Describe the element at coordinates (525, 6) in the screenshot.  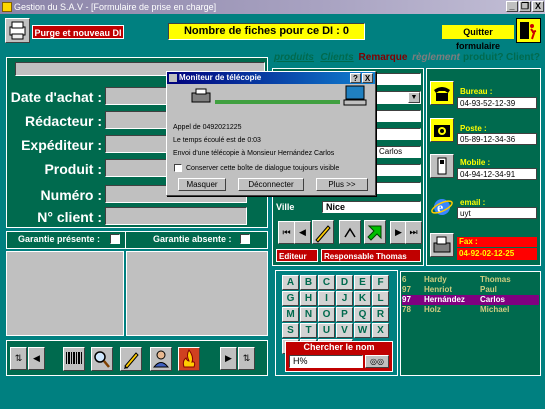
I see `restore-button: ❐` at that location.